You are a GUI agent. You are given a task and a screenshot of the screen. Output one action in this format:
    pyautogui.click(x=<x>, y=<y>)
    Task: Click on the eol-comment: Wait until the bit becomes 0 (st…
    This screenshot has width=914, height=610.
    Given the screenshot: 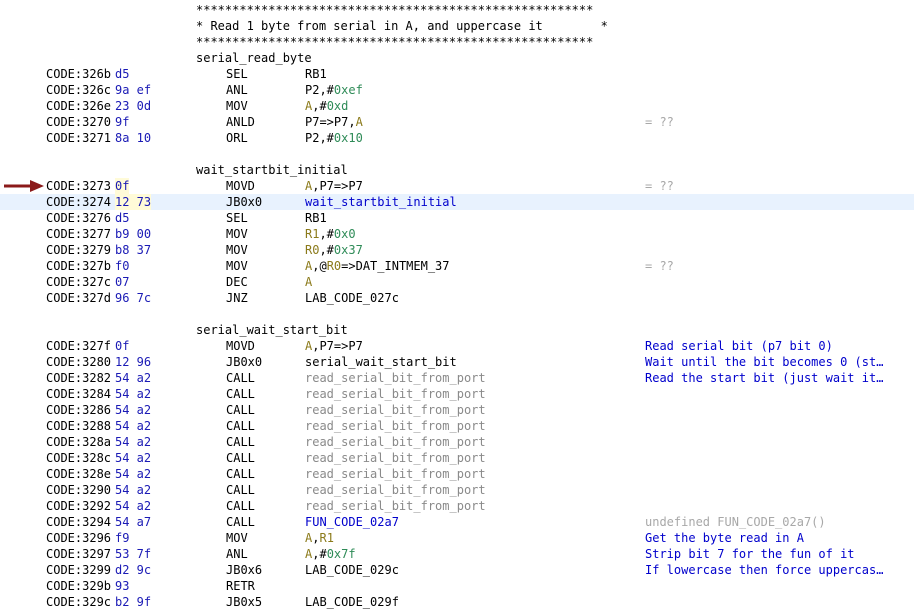 What is the action you would take?
    pyautogui.click(x=764, y=362)
    